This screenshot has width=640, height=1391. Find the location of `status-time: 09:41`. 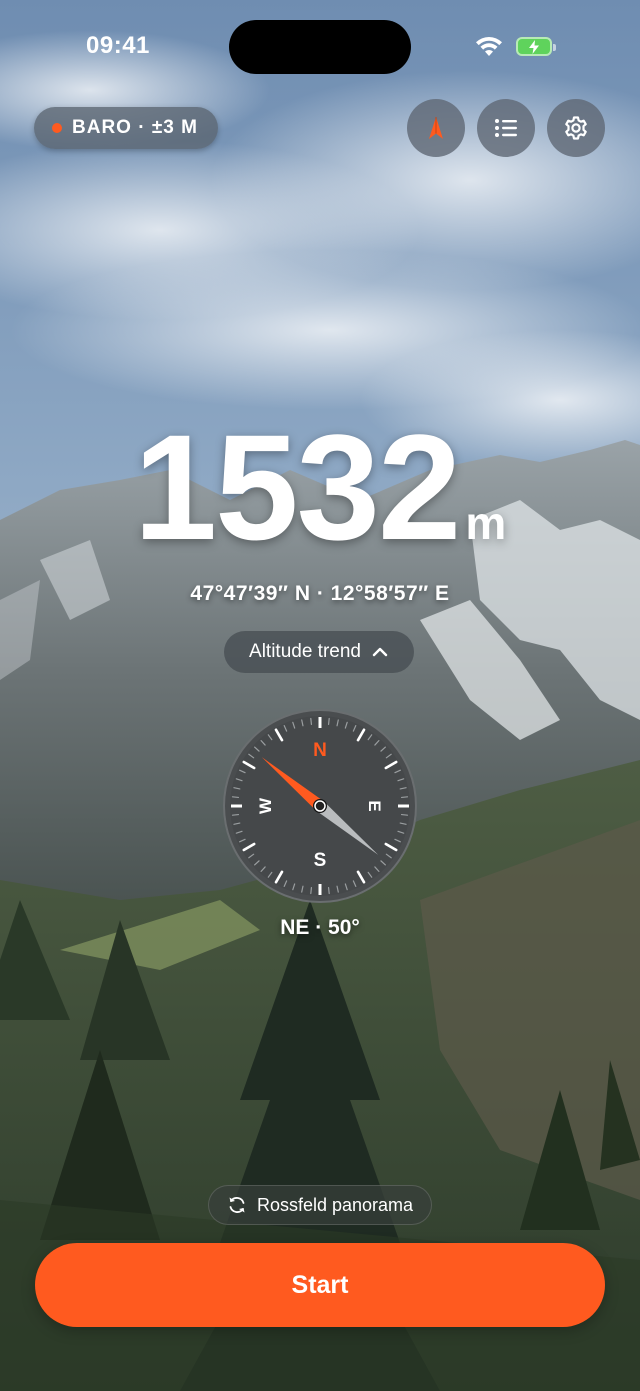

status-time: 09:41 is located at coordinates (118, 45).